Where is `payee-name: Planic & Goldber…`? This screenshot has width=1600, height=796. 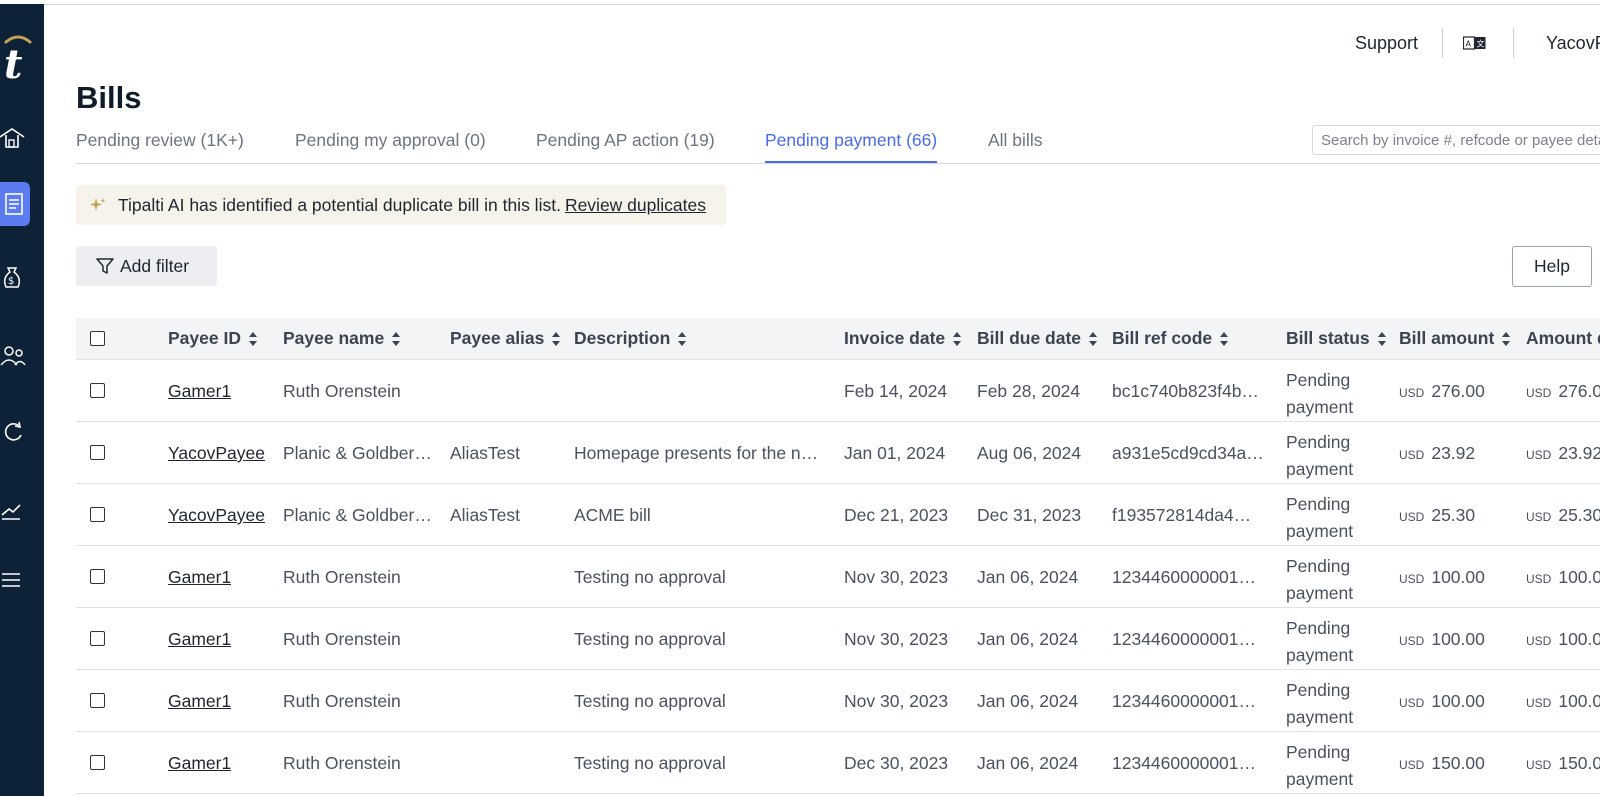 payee-name: Planic & Goldber… is located at coordinates (357, 453).